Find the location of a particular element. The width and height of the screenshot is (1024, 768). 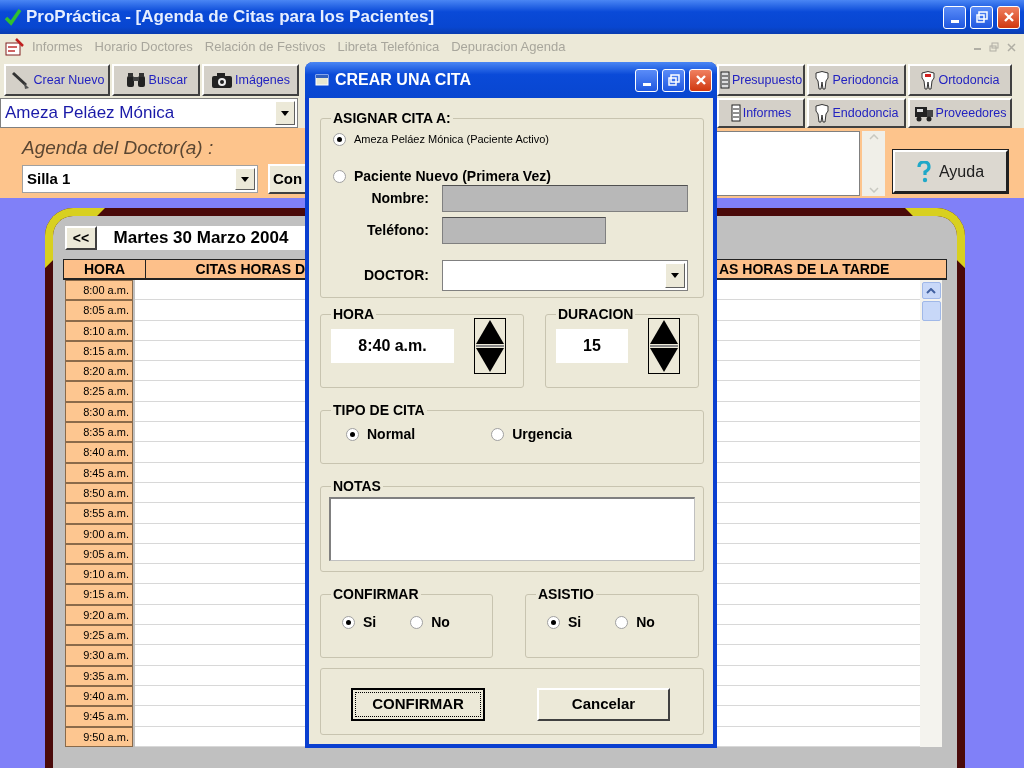

duration-field: 15 is located at coordinates (592, 346).